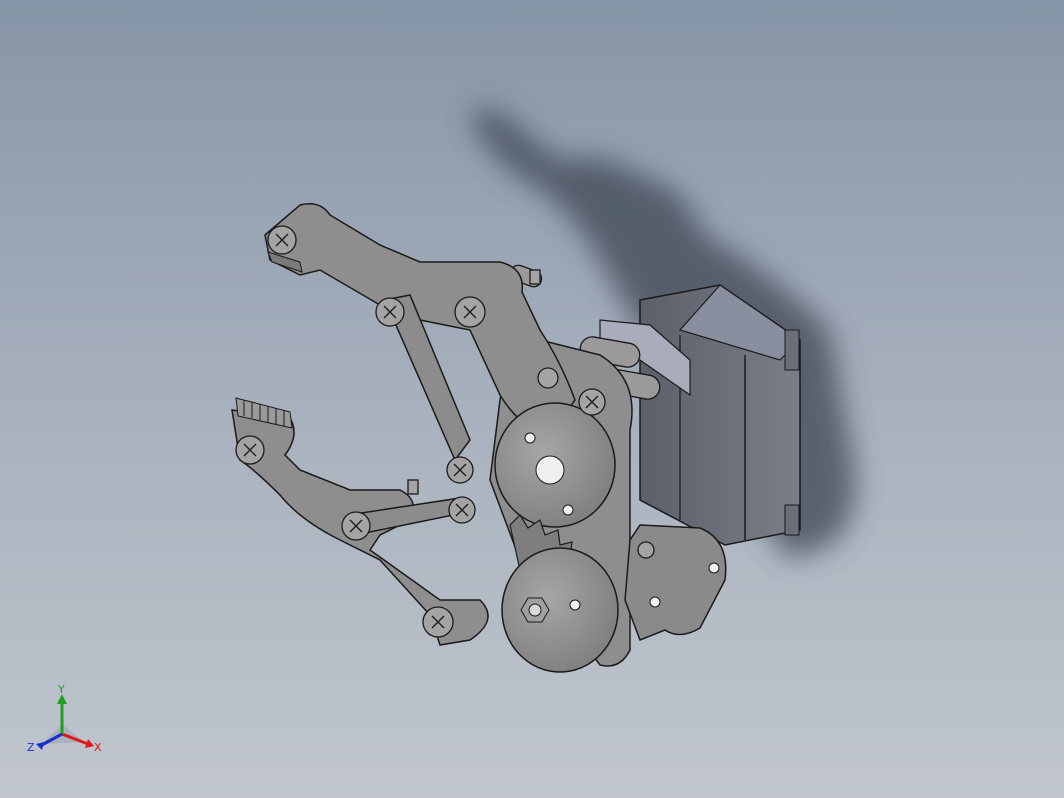 Image resolution: width=1064 pixels, height=798 pixels. I want to click on y-axis-label: Y, so click(61, 689).